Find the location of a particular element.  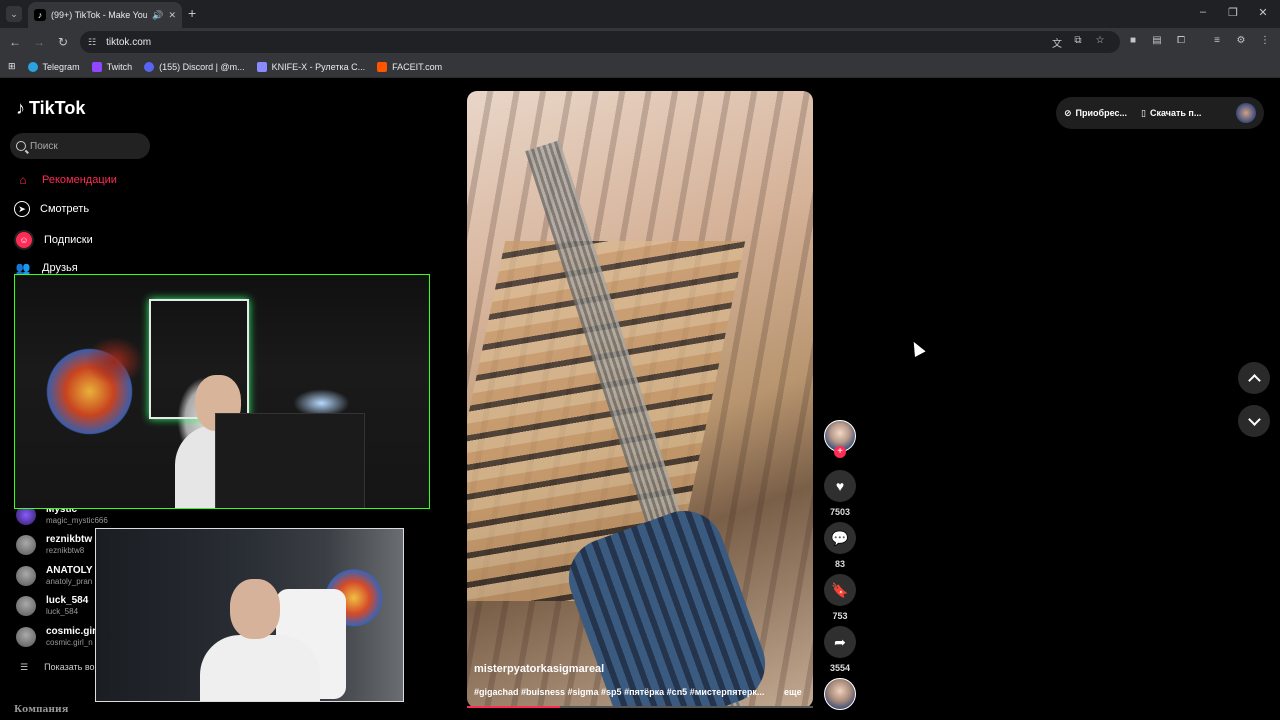

nav-for-you: ⌂ Рекомендации is located at coordinates (65, 180).